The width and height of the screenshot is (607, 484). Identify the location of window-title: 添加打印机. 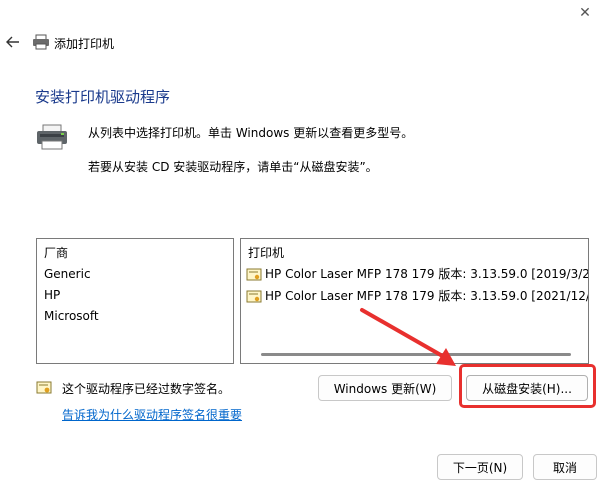
(84, 44).